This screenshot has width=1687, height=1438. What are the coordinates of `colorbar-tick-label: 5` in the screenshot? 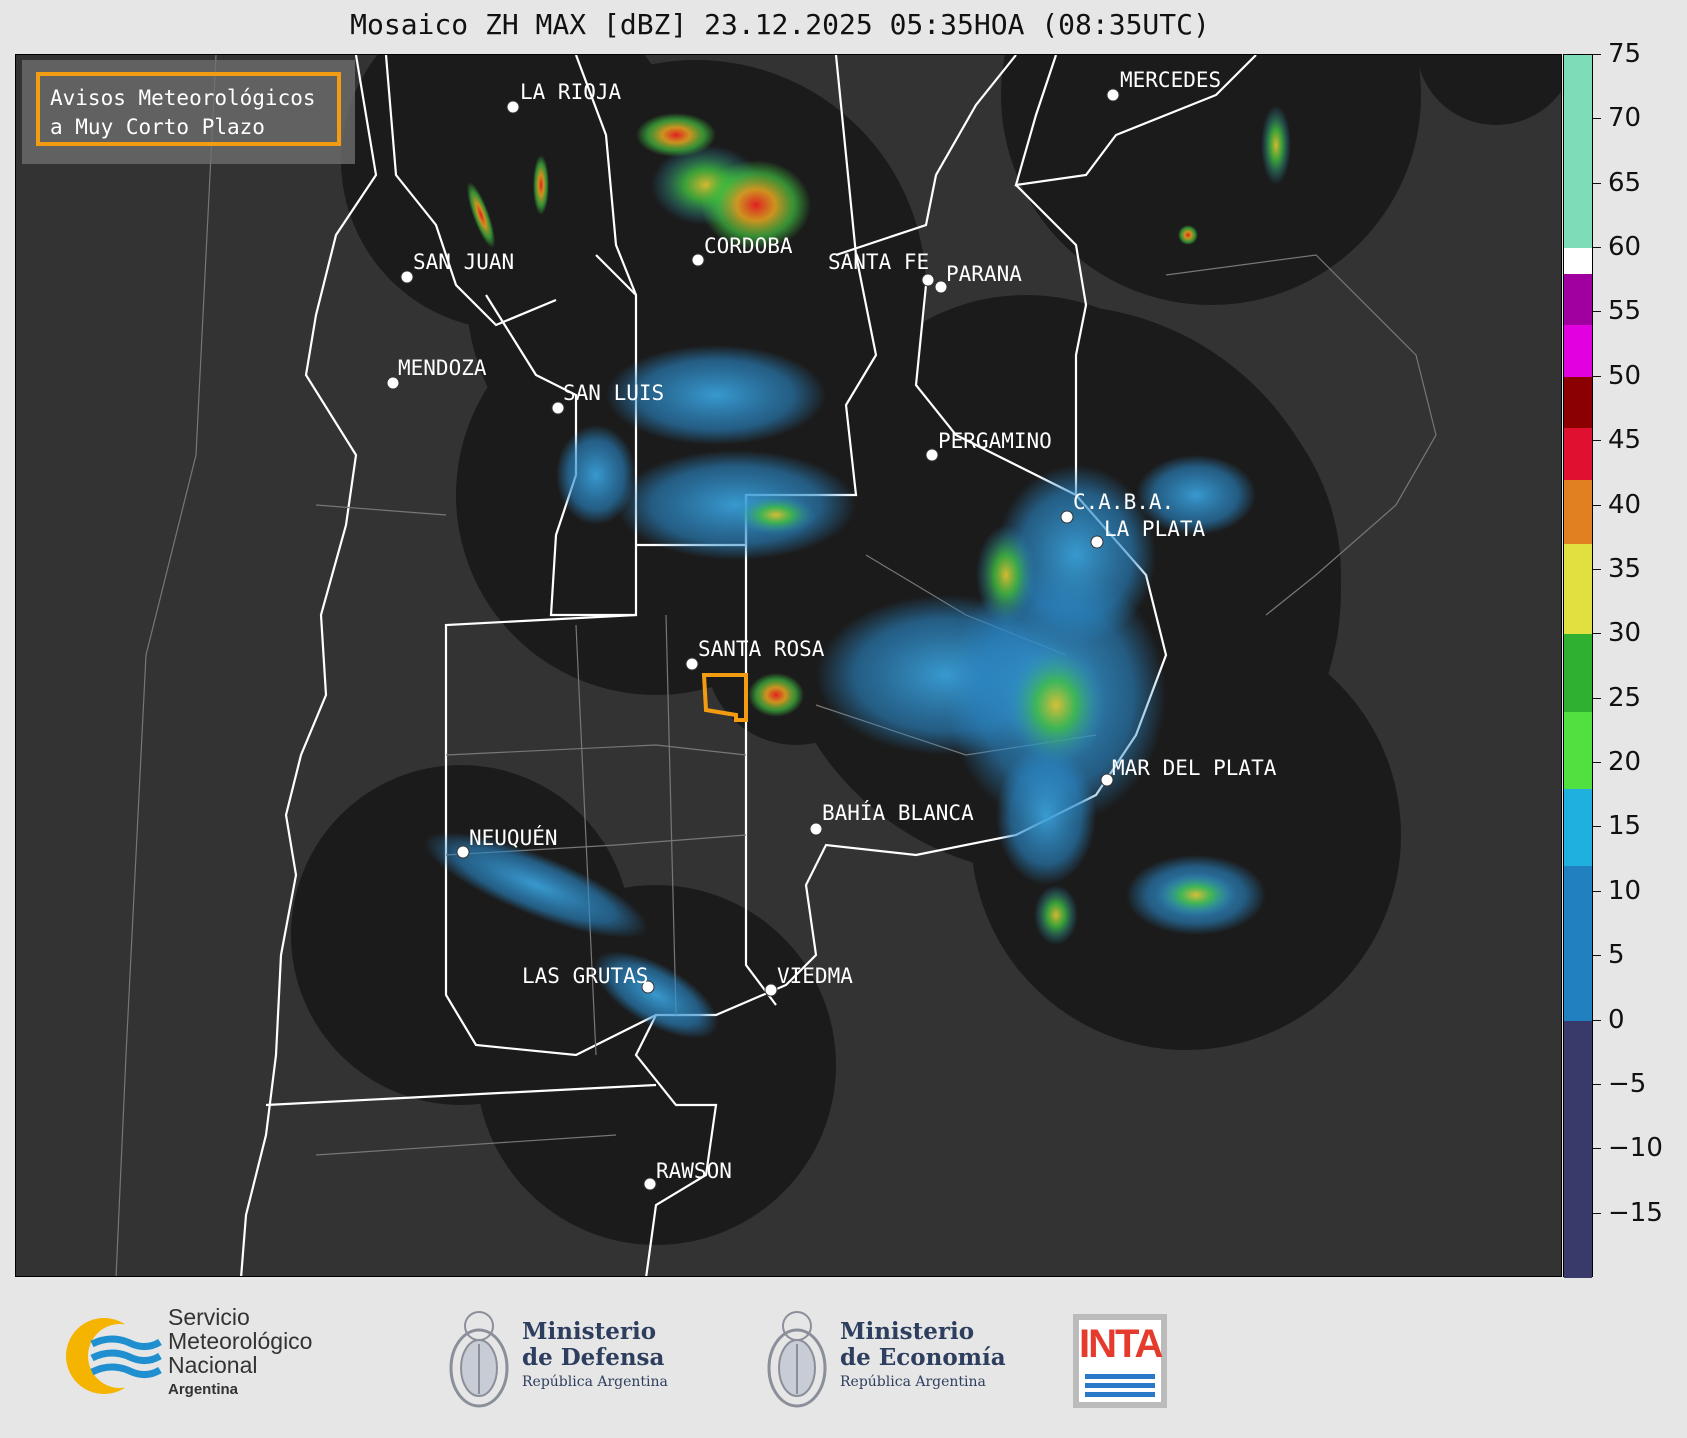 It's located at (1616, 955).